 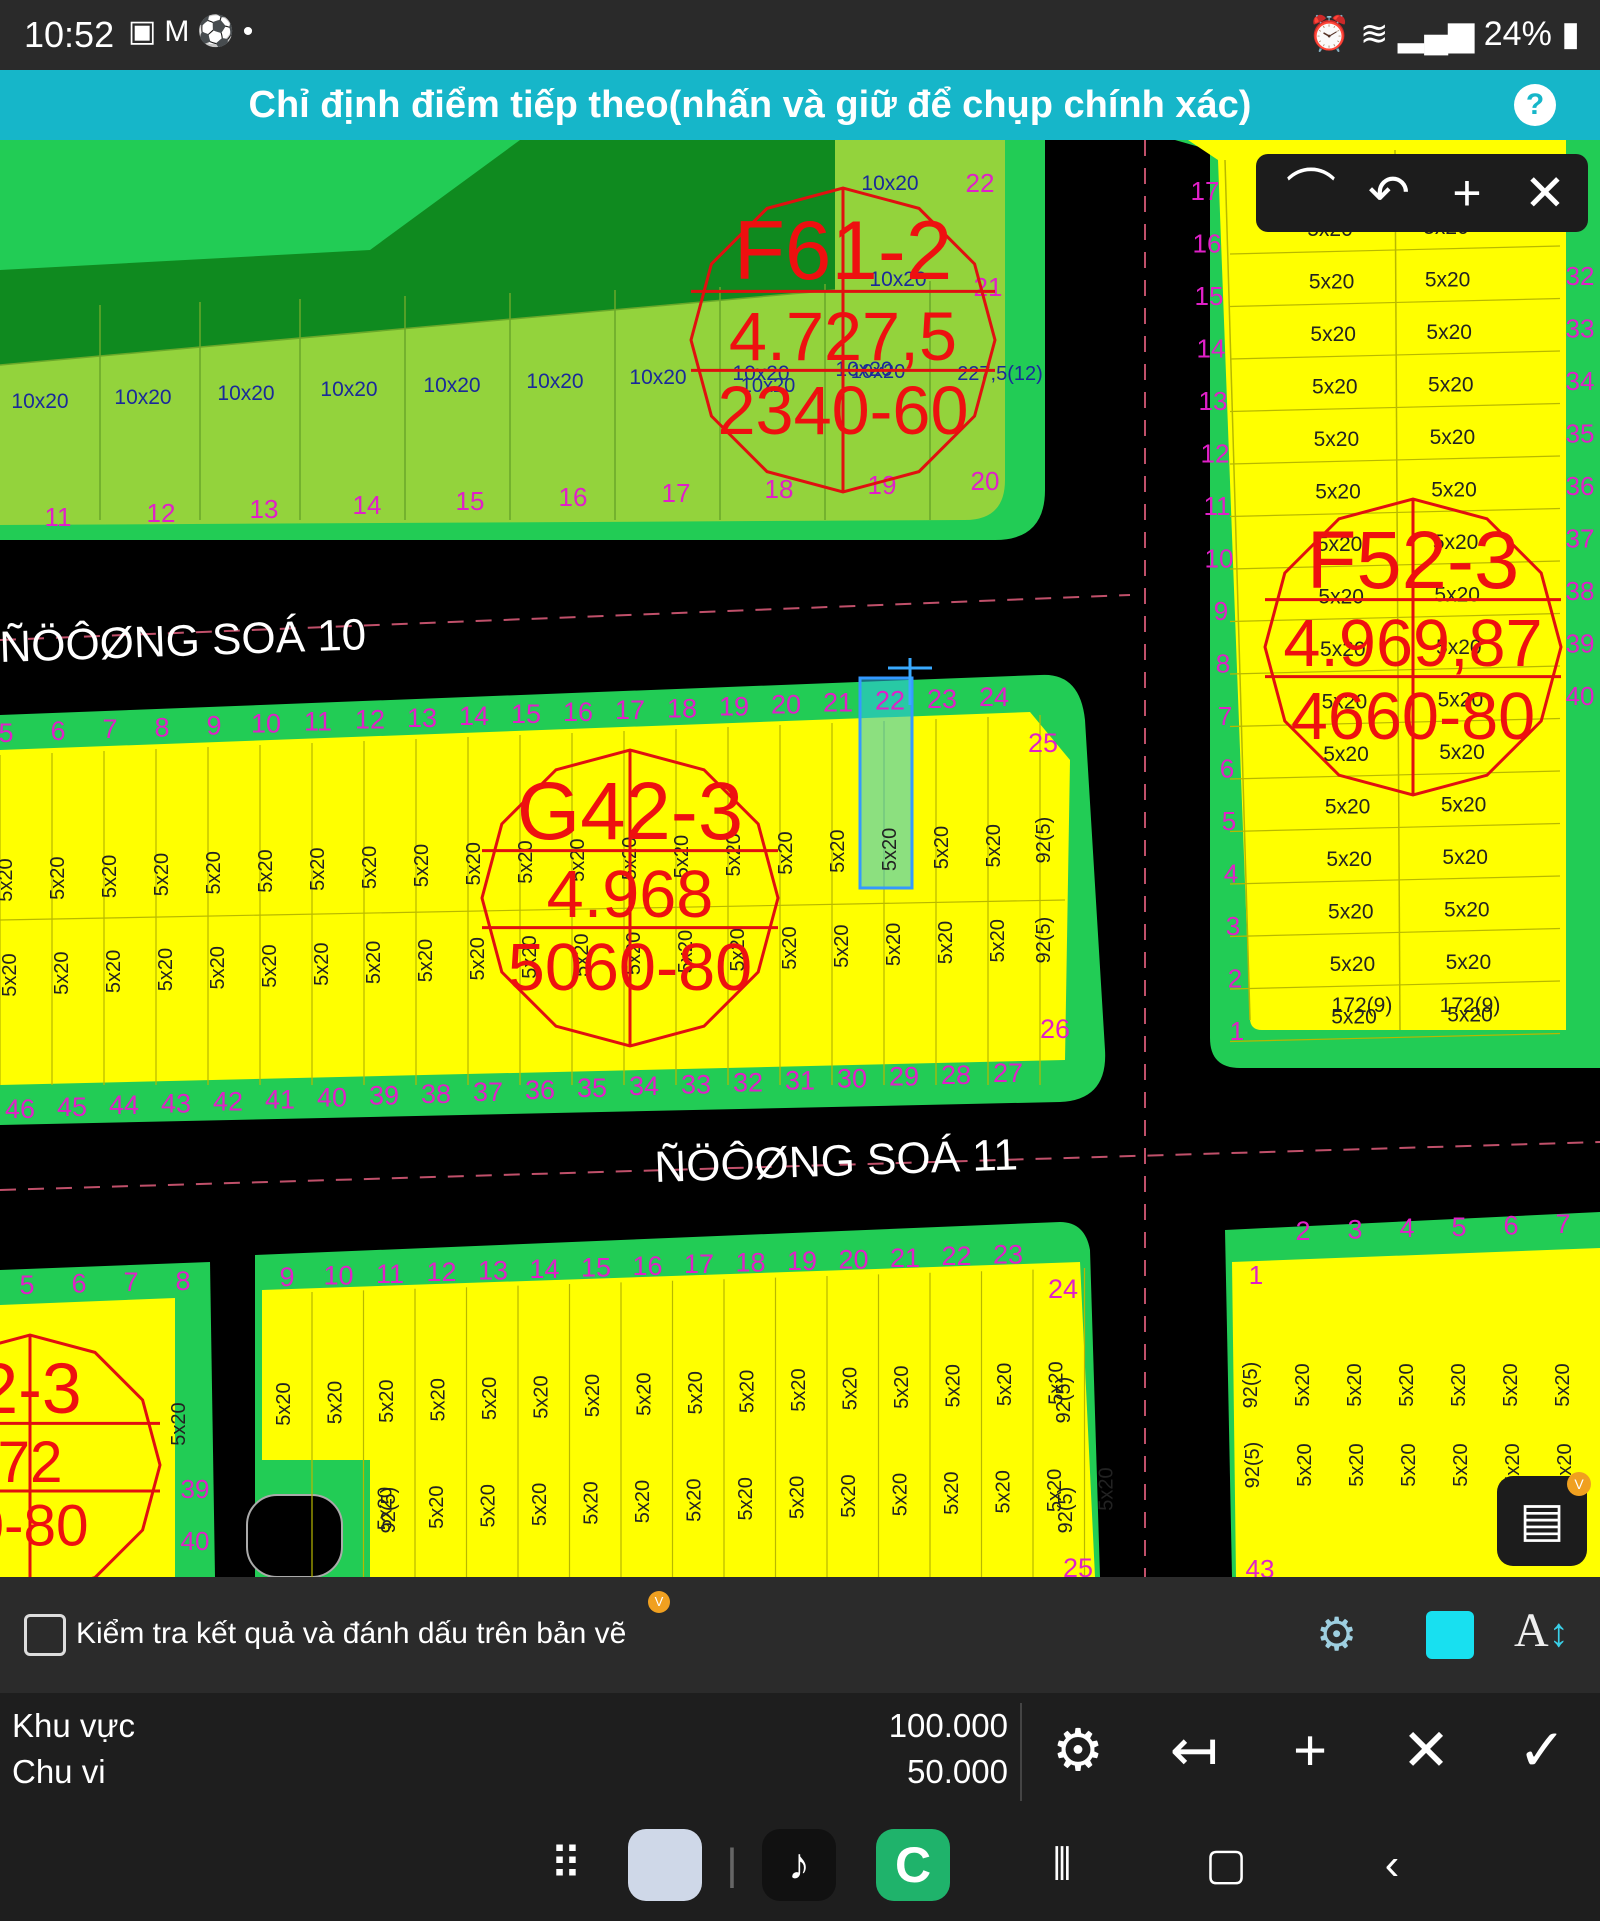 What do you see at coordinates (1389, 193) in the screenshot?
I see `undo-icon: ↶` at bounding box center [1389, 193].